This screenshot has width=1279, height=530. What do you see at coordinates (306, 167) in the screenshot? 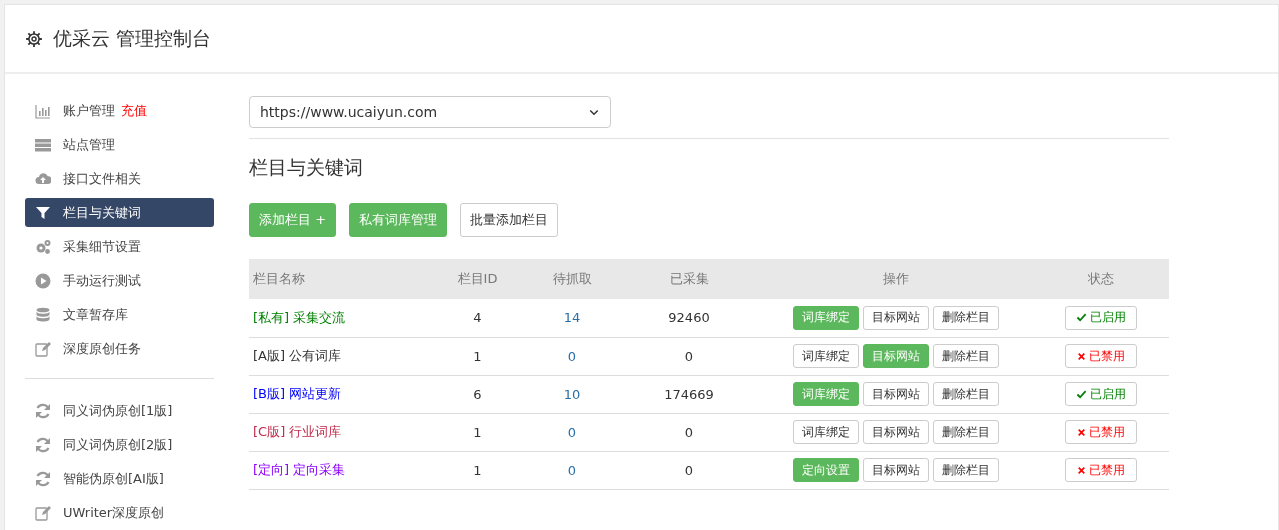
I see `section-title: 栏目与关键词` at bounding box center [306, 167].